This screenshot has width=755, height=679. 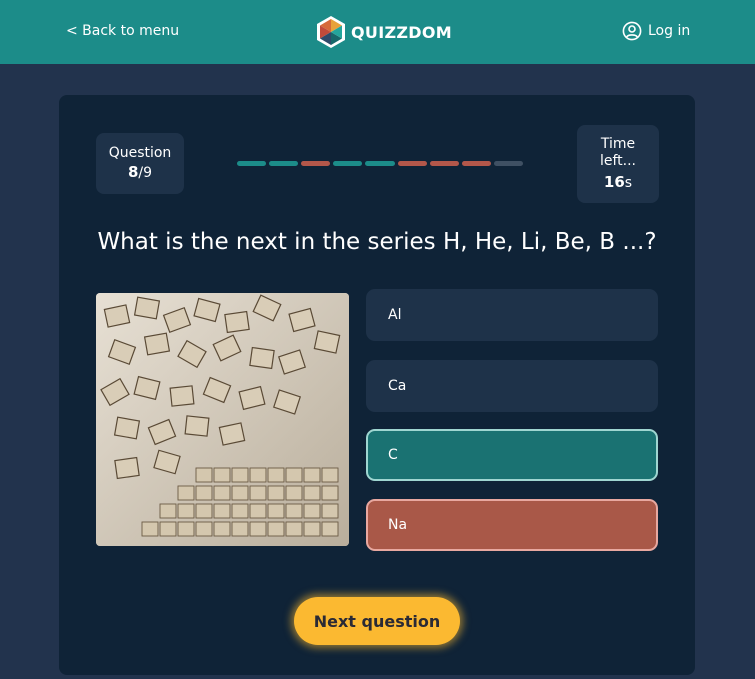 I want to click on answer-option-2: Ca, so click(x=512, y=386).